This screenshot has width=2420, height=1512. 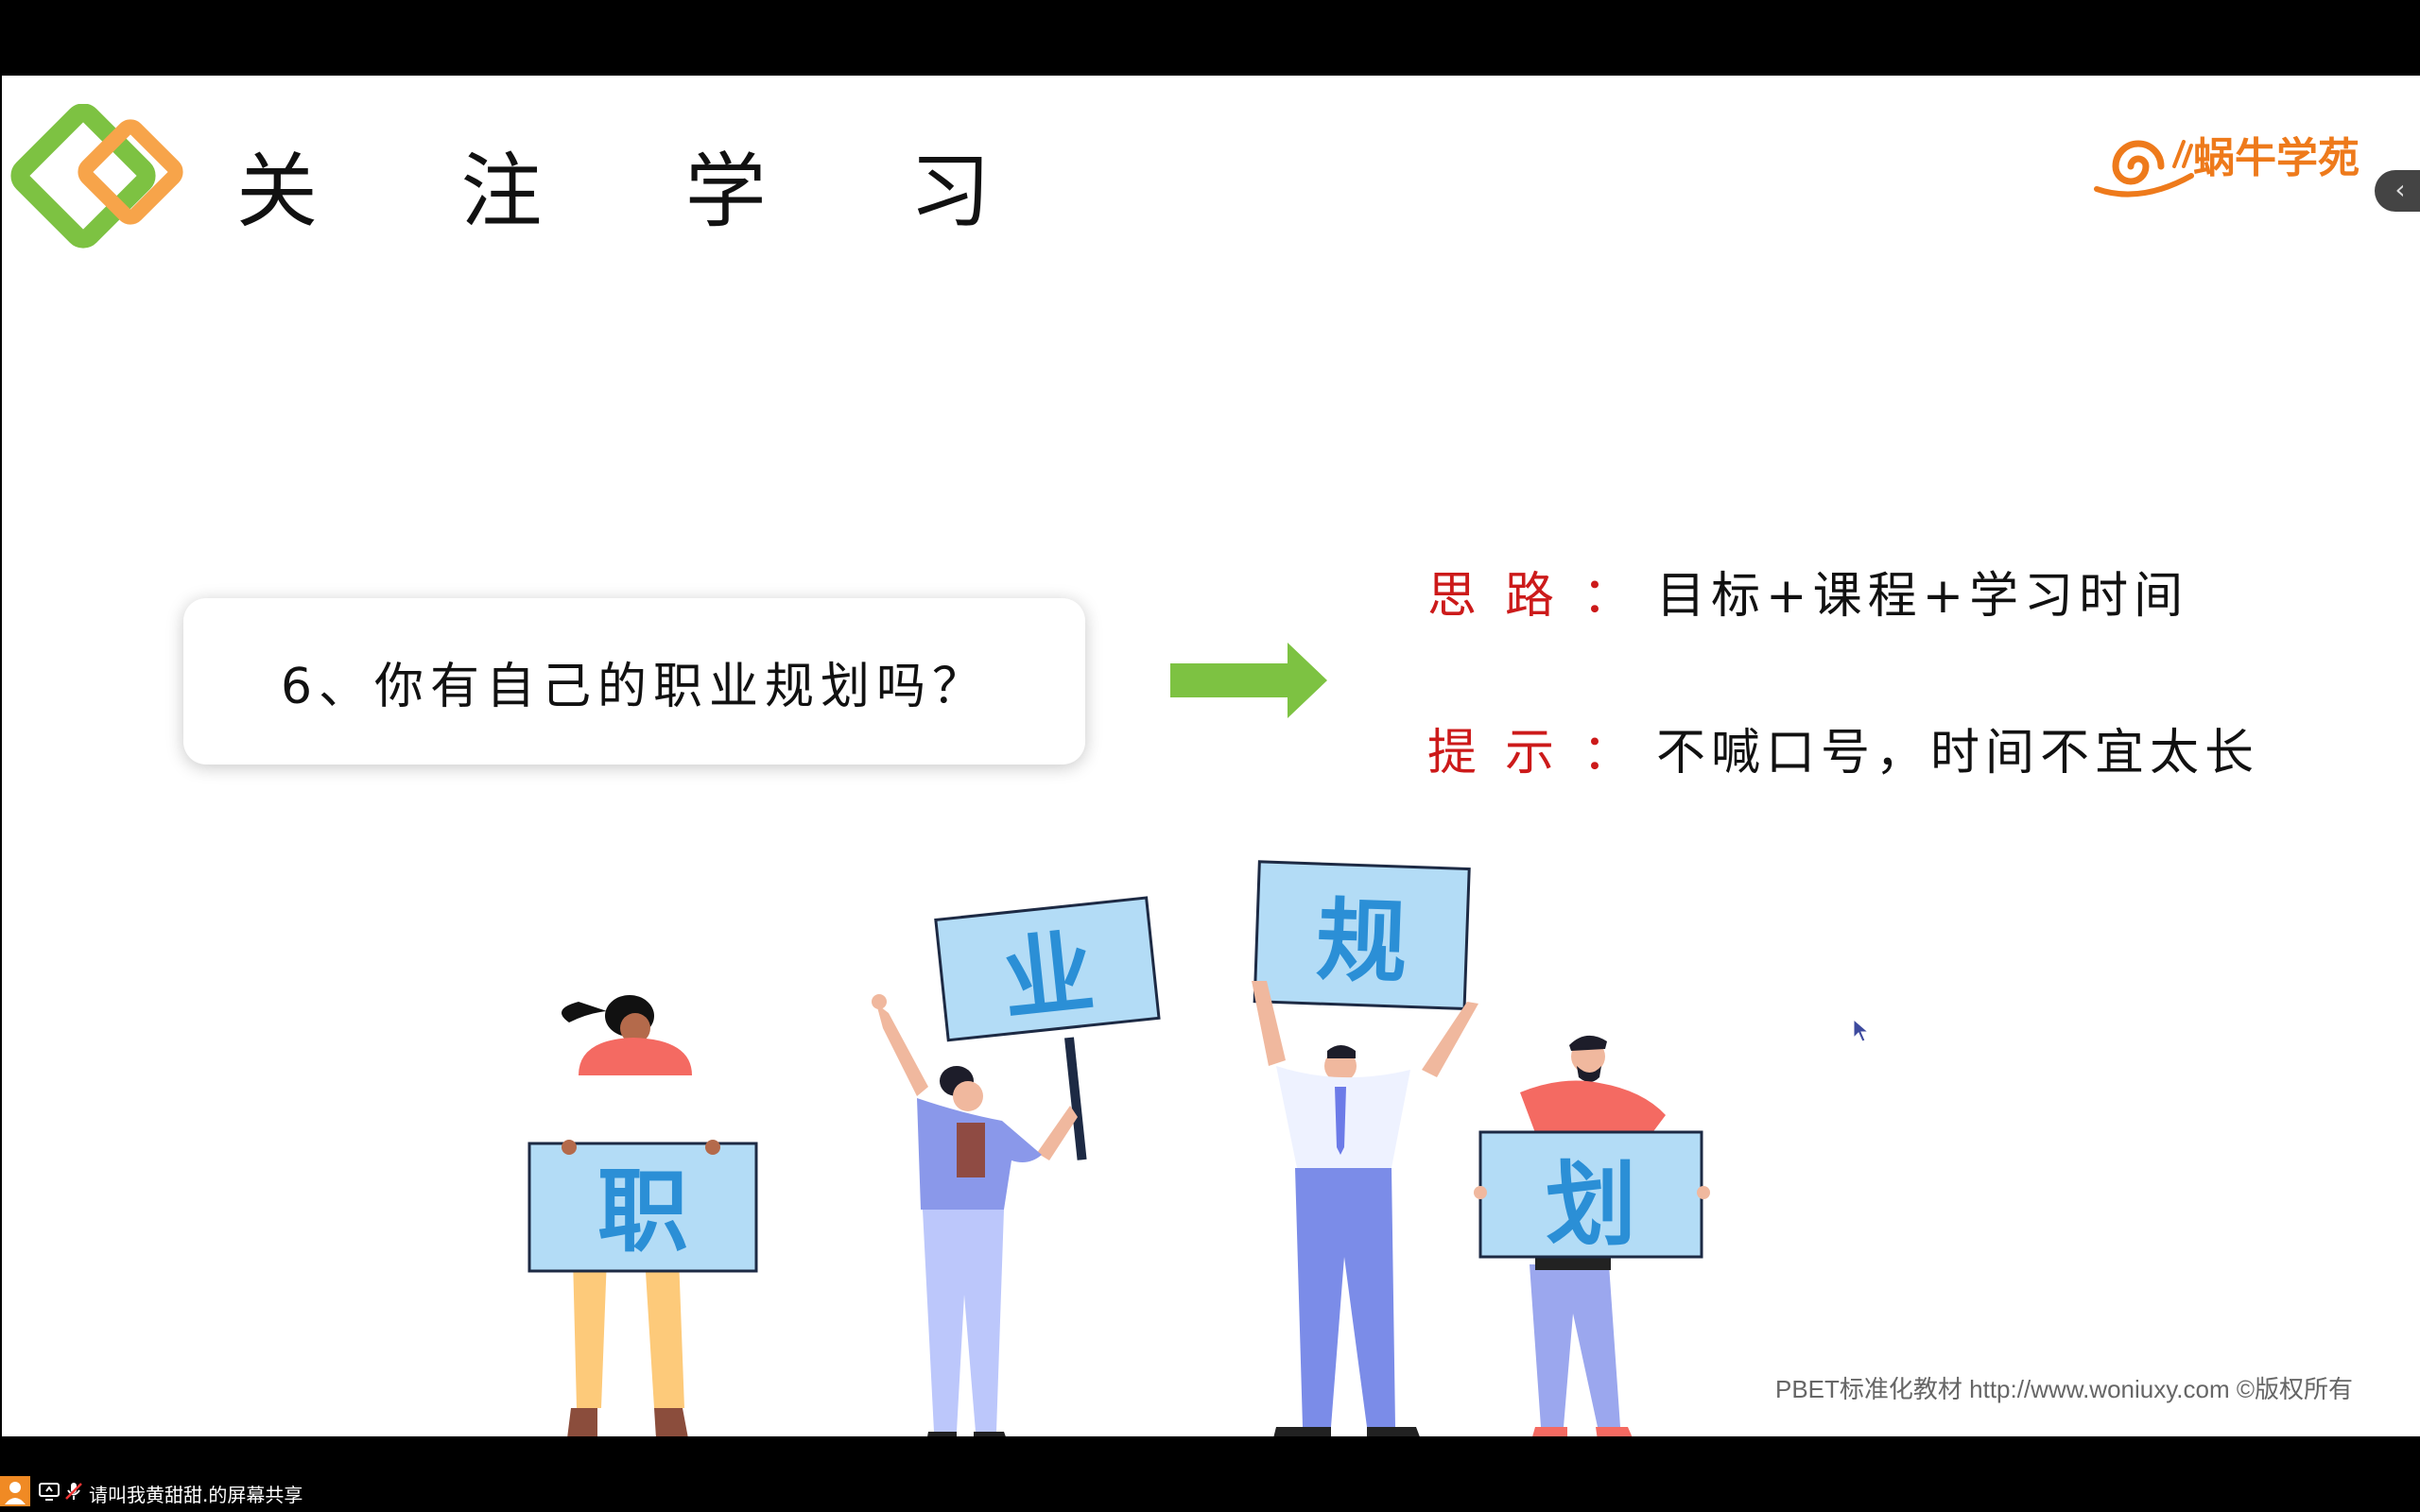 I want to click on microphone-muted-icon, so click(x=73, y=1491).